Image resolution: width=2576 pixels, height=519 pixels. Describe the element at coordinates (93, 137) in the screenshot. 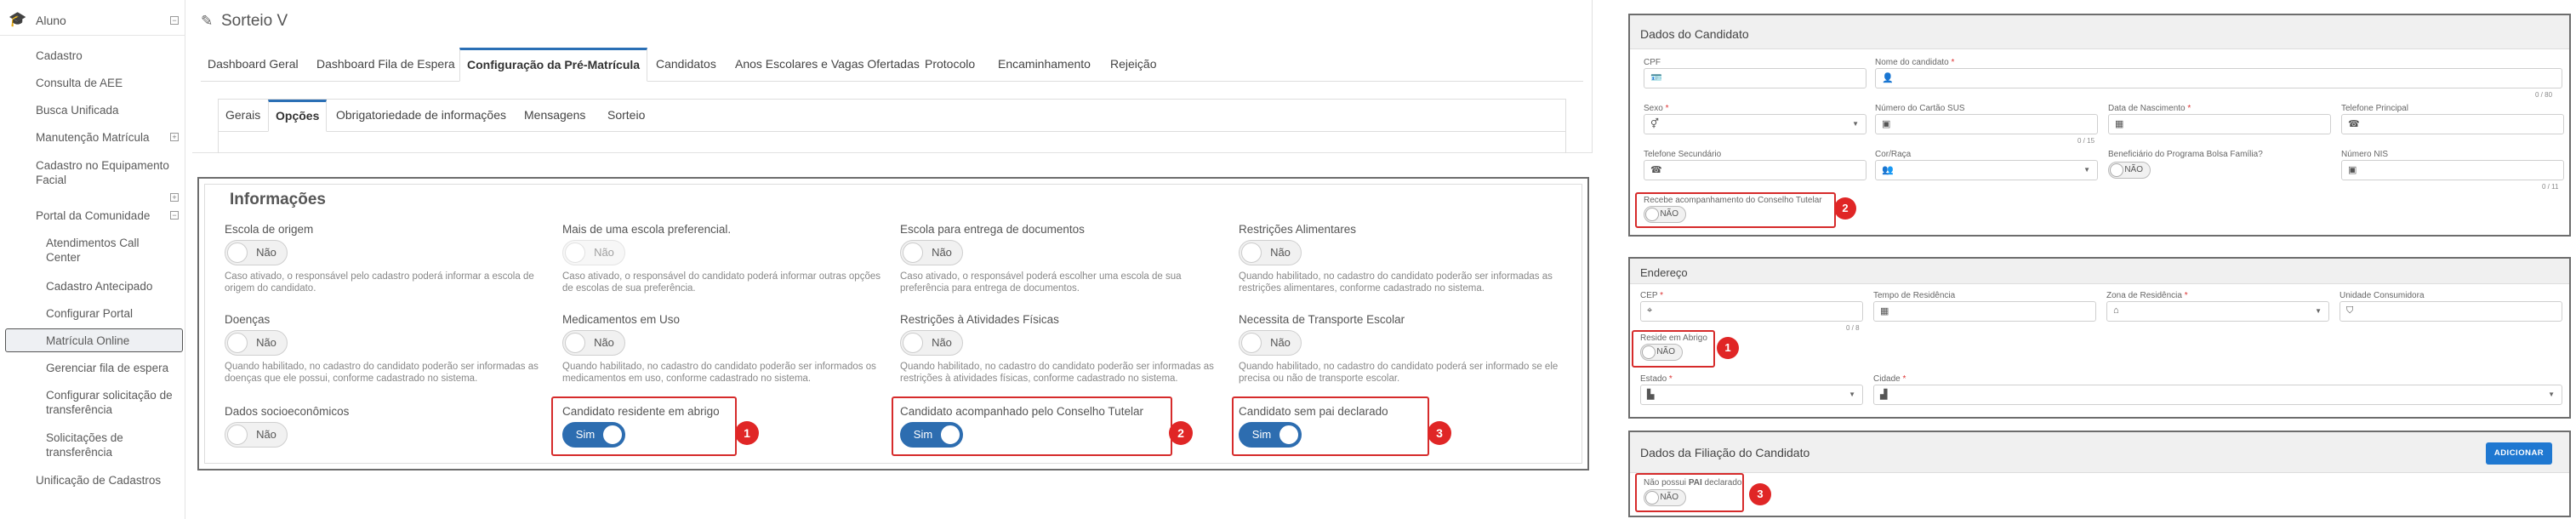

I see `sidebar-item-manutencao-matricula: Manutenção Matrícula` at that location.